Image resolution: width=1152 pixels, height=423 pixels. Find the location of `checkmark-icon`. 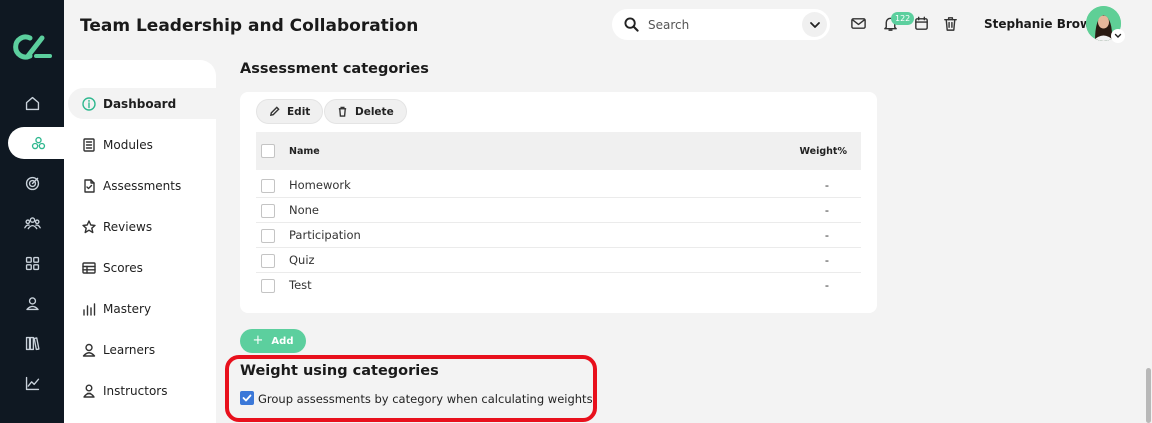

checkmark-icon is located at coordinates (247, 398).